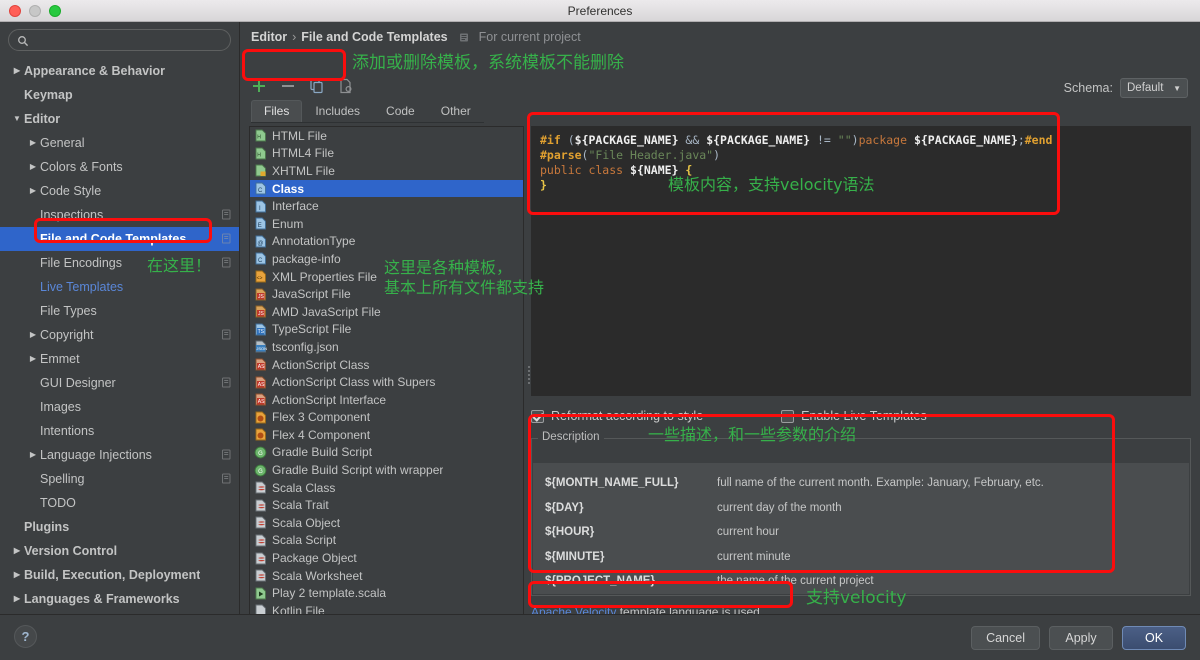 This screenshot has height=660, width=1200. I want to click on template-list-item: Flex 3 Component, so click(386, 418).